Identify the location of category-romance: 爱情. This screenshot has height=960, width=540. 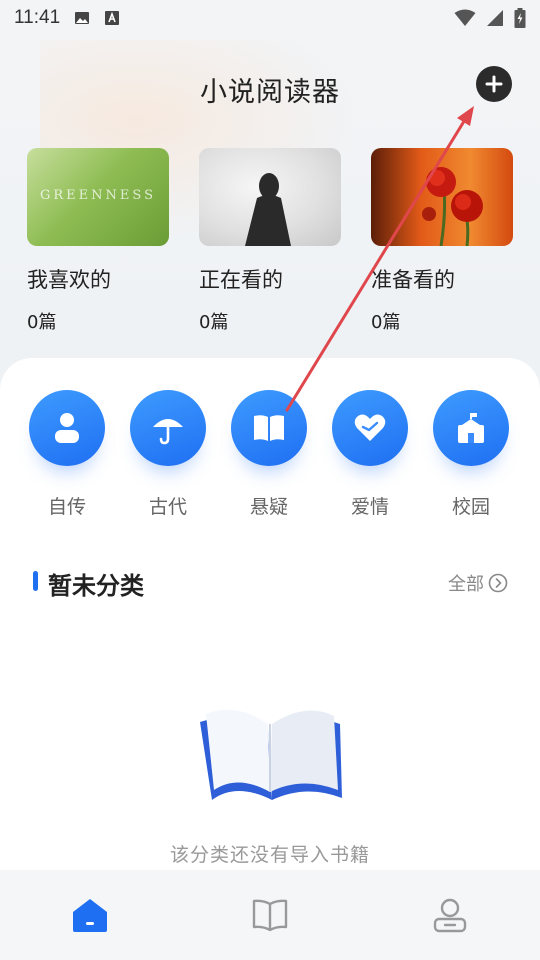
(370, 454).